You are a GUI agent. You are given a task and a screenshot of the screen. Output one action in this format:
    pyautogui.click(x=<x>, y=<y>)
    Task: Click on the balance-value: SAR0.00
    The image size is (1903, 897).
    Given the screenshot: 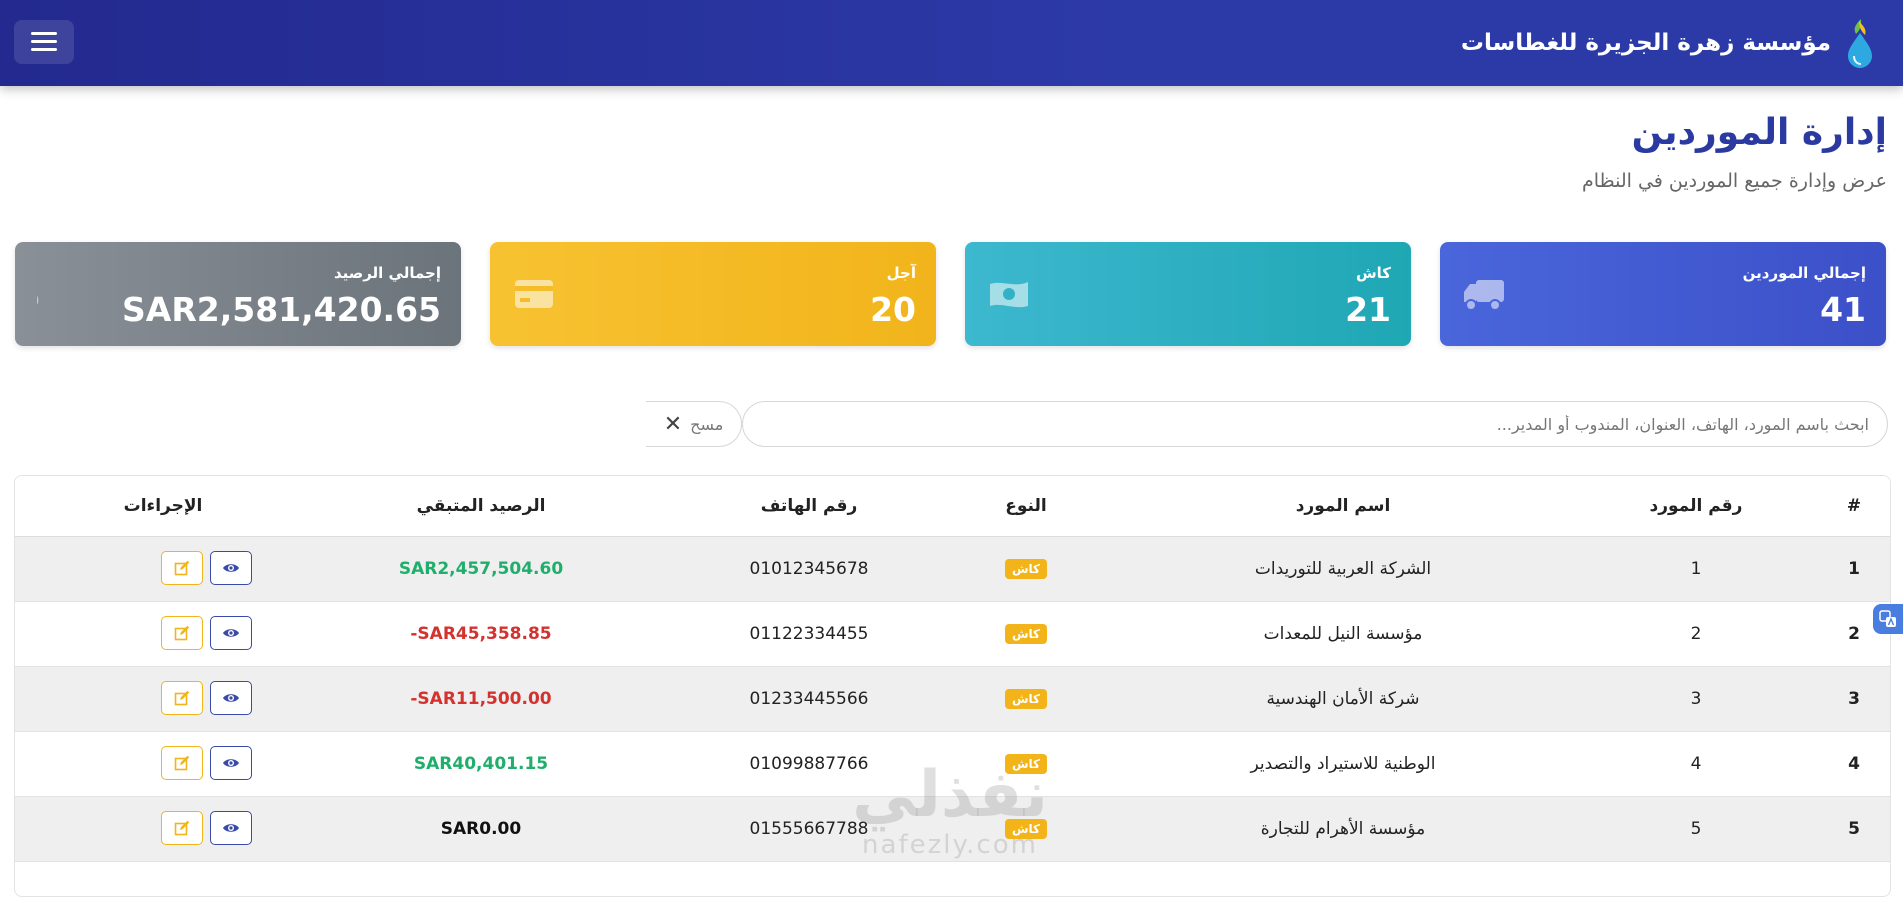 What is the action you would take?
    pyautogui.click(x=481, y=829)
    